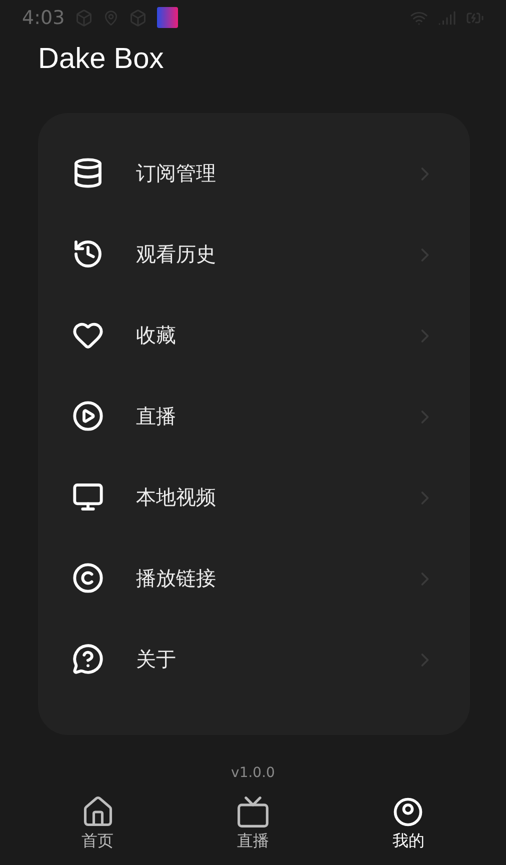  I want to click on app-logo-icon, so click(167, 17).